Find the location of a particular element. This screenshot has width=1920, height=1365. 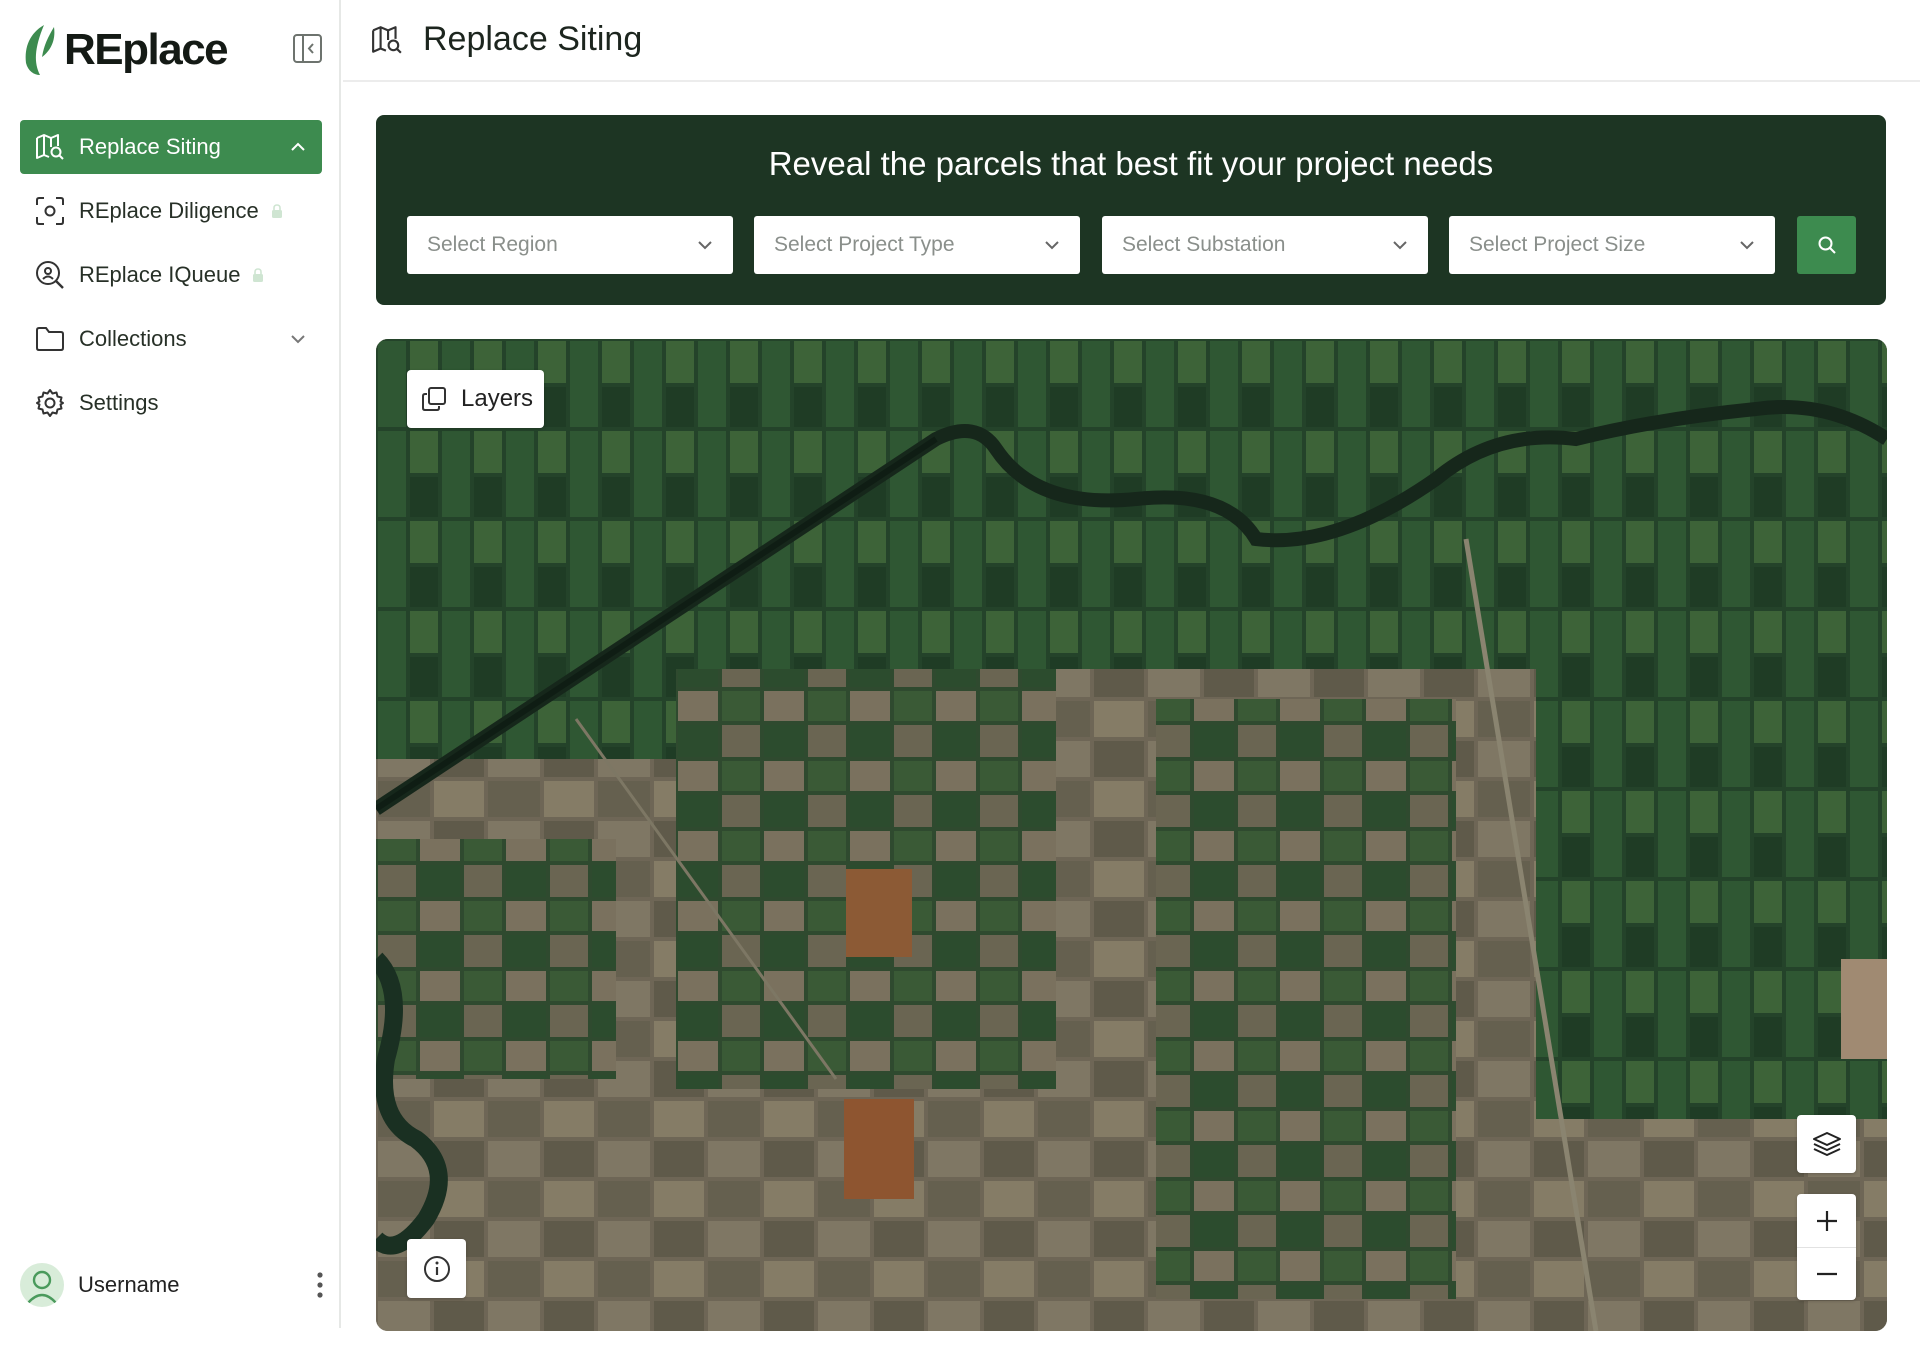

layers-copy-icon is located at coordinates (434, 399).